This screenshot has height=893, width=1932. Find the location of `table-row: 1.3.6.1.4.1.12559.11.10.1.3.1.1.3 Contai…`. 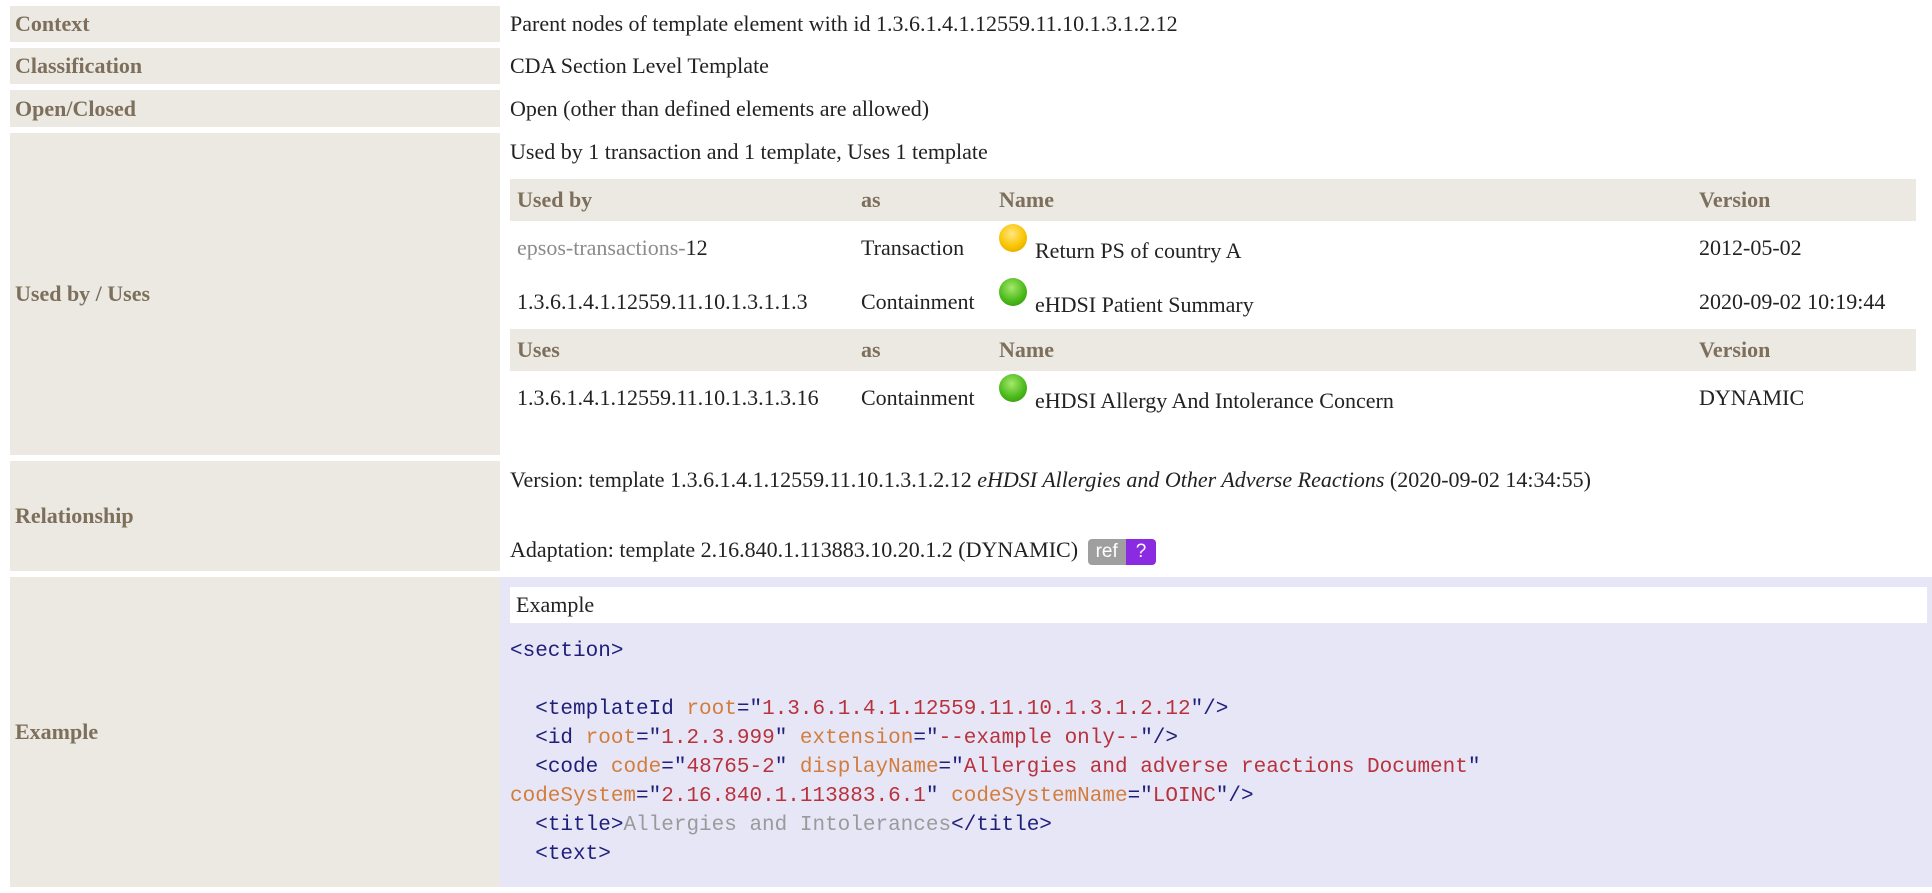

table-row: 1.3.6.1.4.1.12559.11.10.1.3.1.1.3 Contai… is located at coordinates (1213, 302).